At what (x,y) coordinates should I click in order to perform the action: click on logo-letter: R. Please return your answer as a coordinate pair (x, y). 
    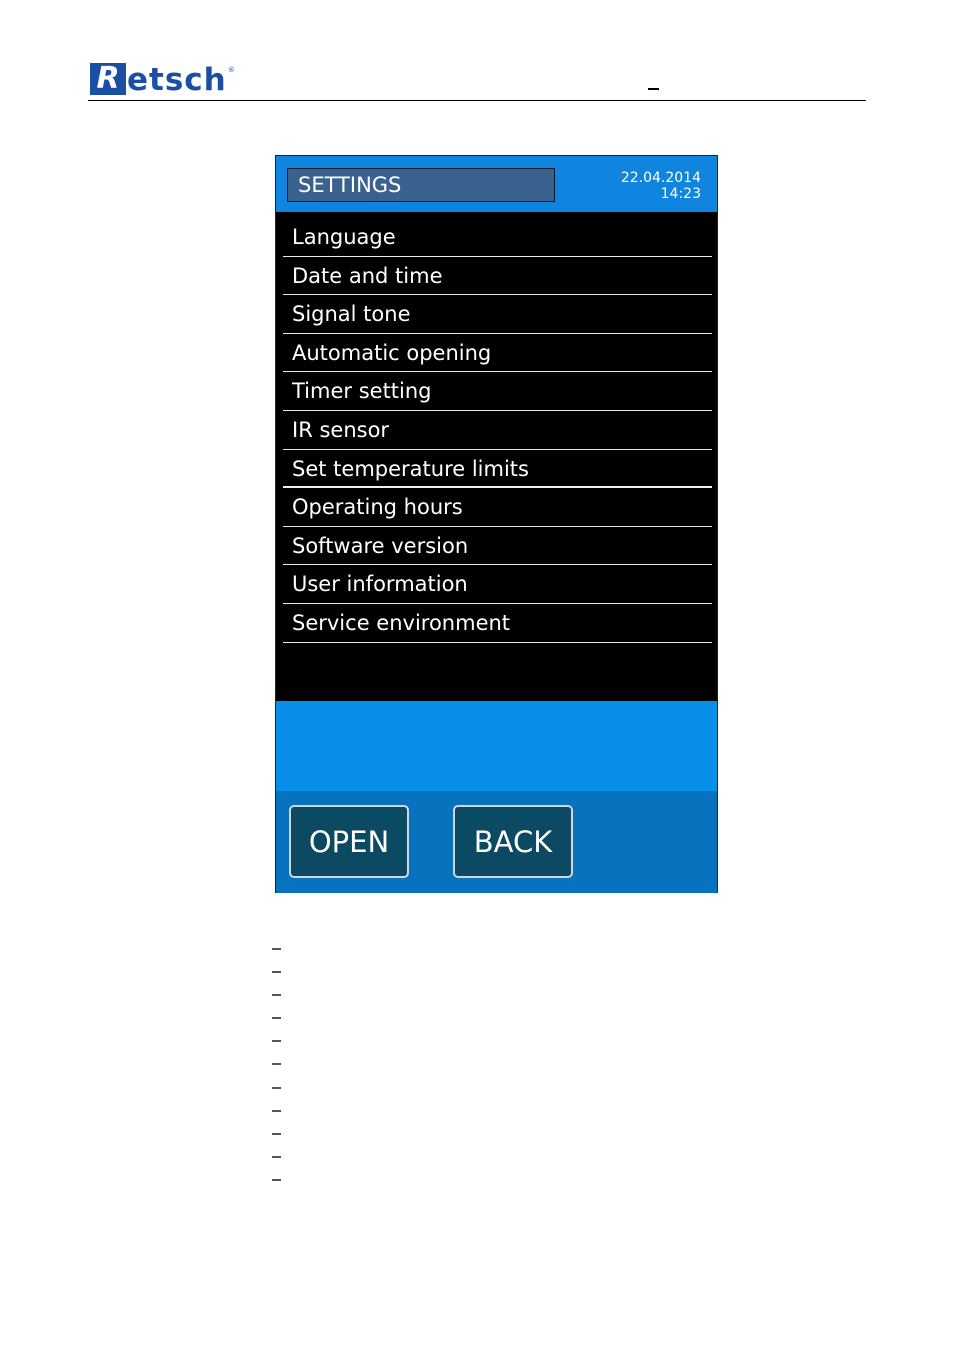
    Looking at the image, I should click on (108, 79).